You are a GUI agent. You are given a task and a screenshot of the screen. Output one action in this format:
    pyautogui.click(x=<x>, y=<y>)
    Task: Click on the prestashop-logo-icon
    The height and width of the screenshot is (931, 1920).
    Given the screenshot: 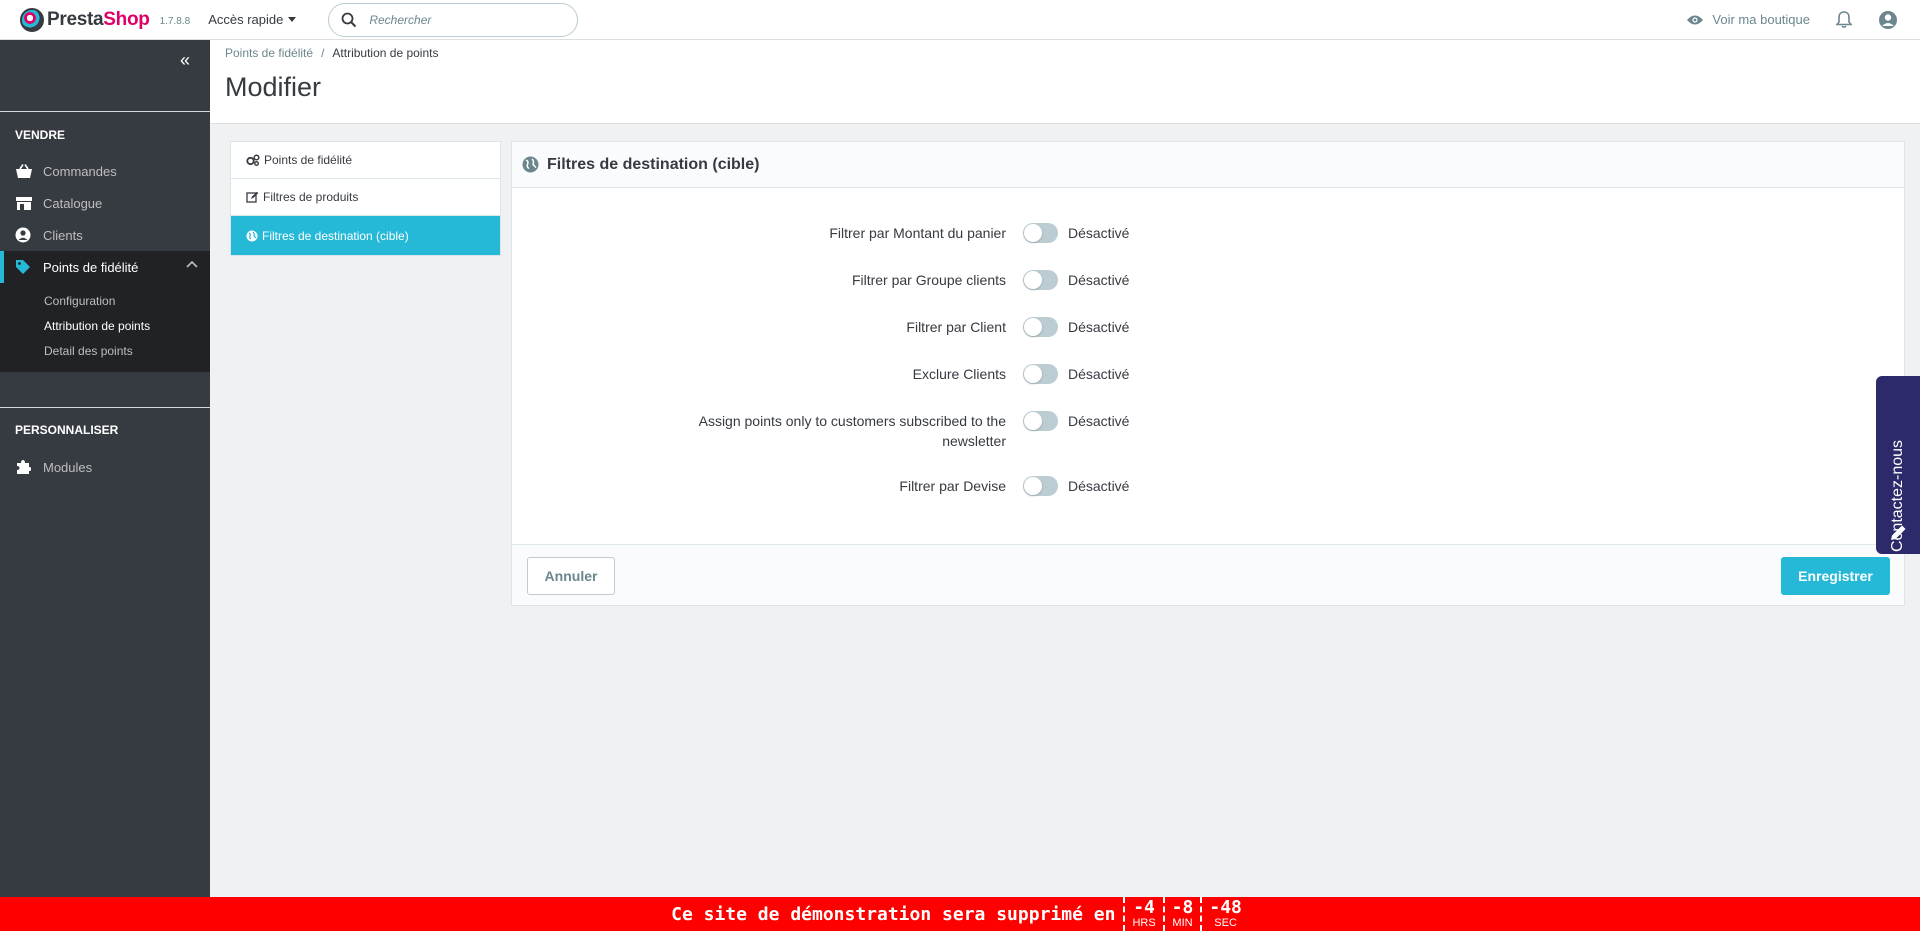 What is the action you would take?
    pyautogui.click(x=32, y=19)
    